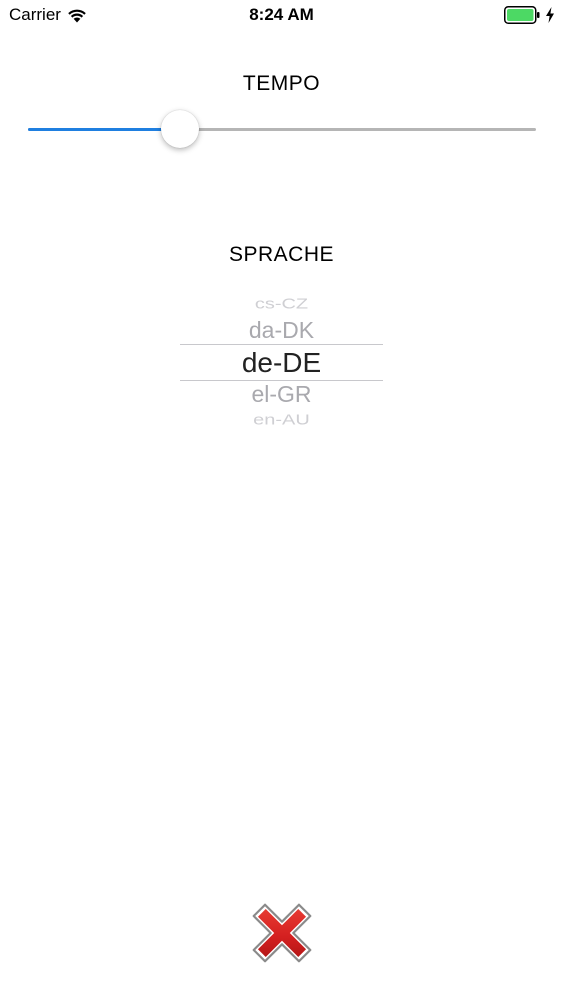 The width and height of the screenshot is (563, 1000). What do you see at coordinates (282, 130) in the screenshot?
I see `tempo-slider` at bounding box center [282, 130].